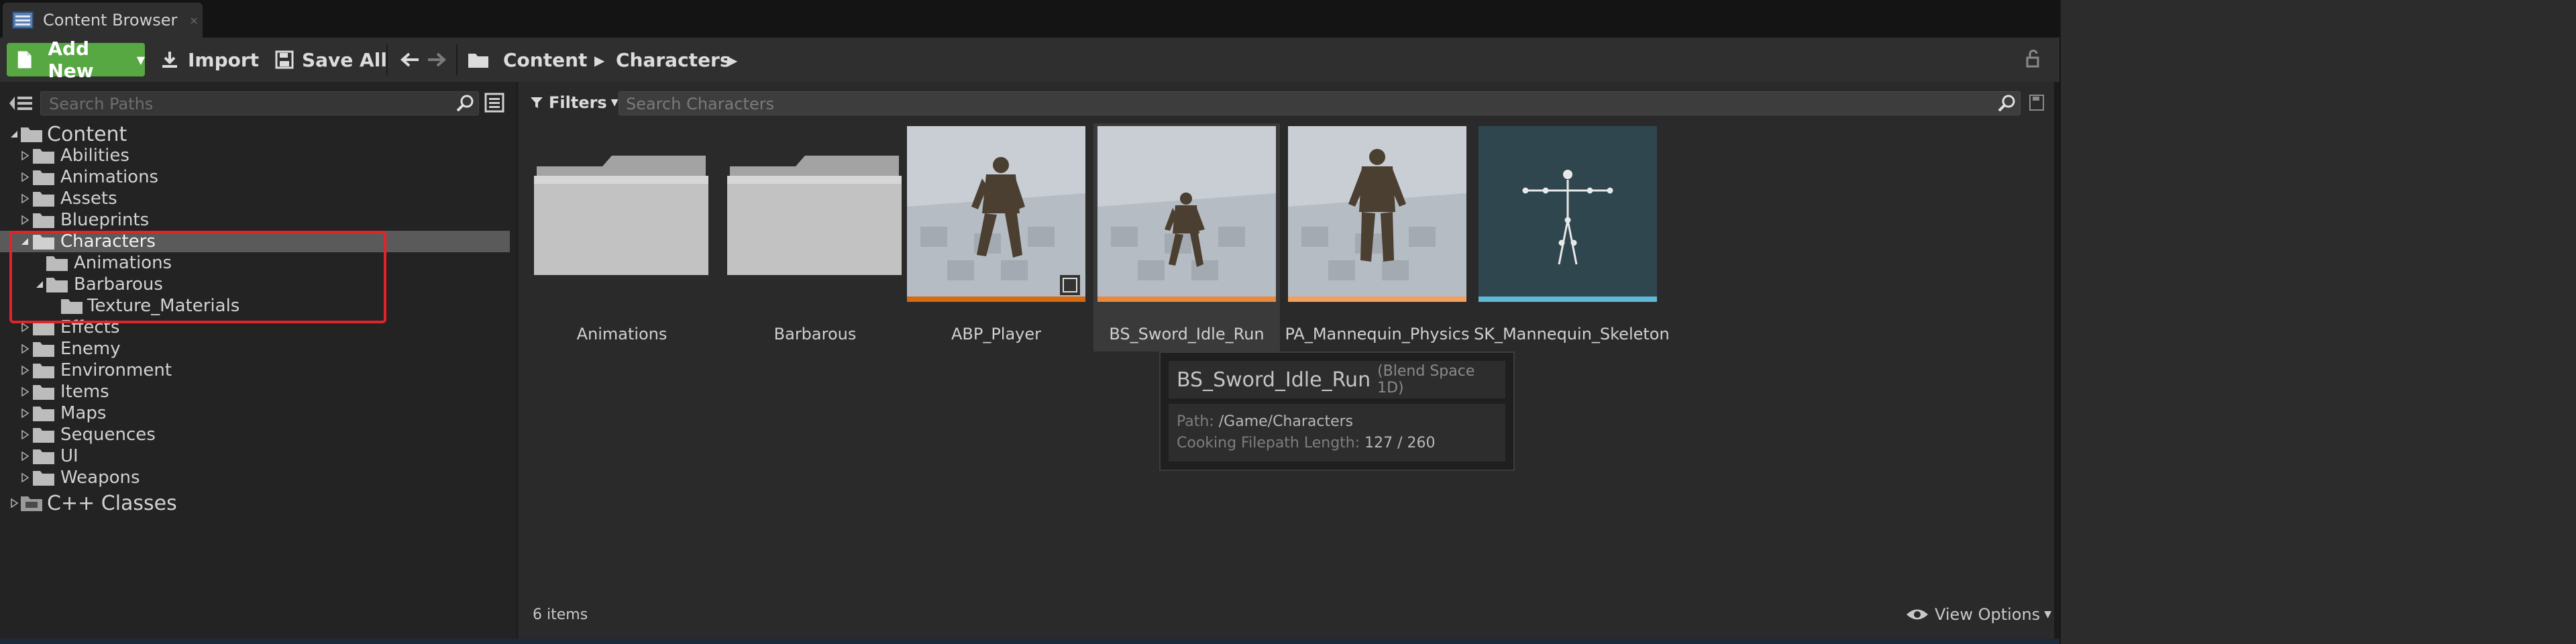 Image resolution: width=2576 pixels, height=644 pixels. I want to click on cpp-folder-icon, so click(31, 503).